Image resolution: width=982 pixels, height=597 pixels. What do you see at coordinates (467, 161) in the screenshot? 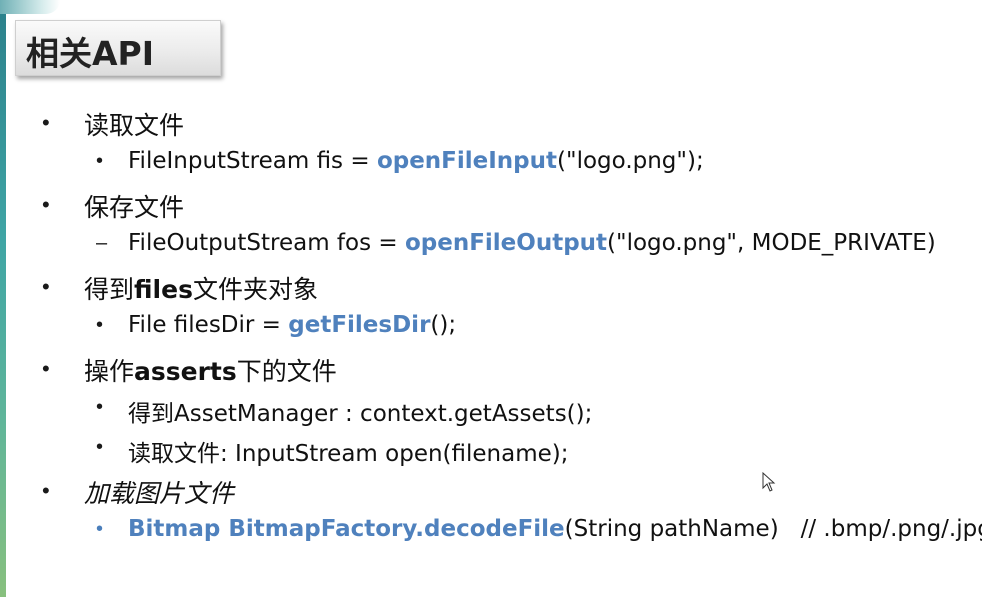
I see `method-name: openFileInput` at bounding box center [467, 161].